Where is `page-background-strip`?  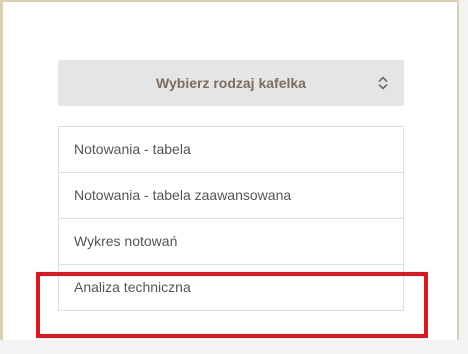 page-background-strip is located at coordinates (234, 347).